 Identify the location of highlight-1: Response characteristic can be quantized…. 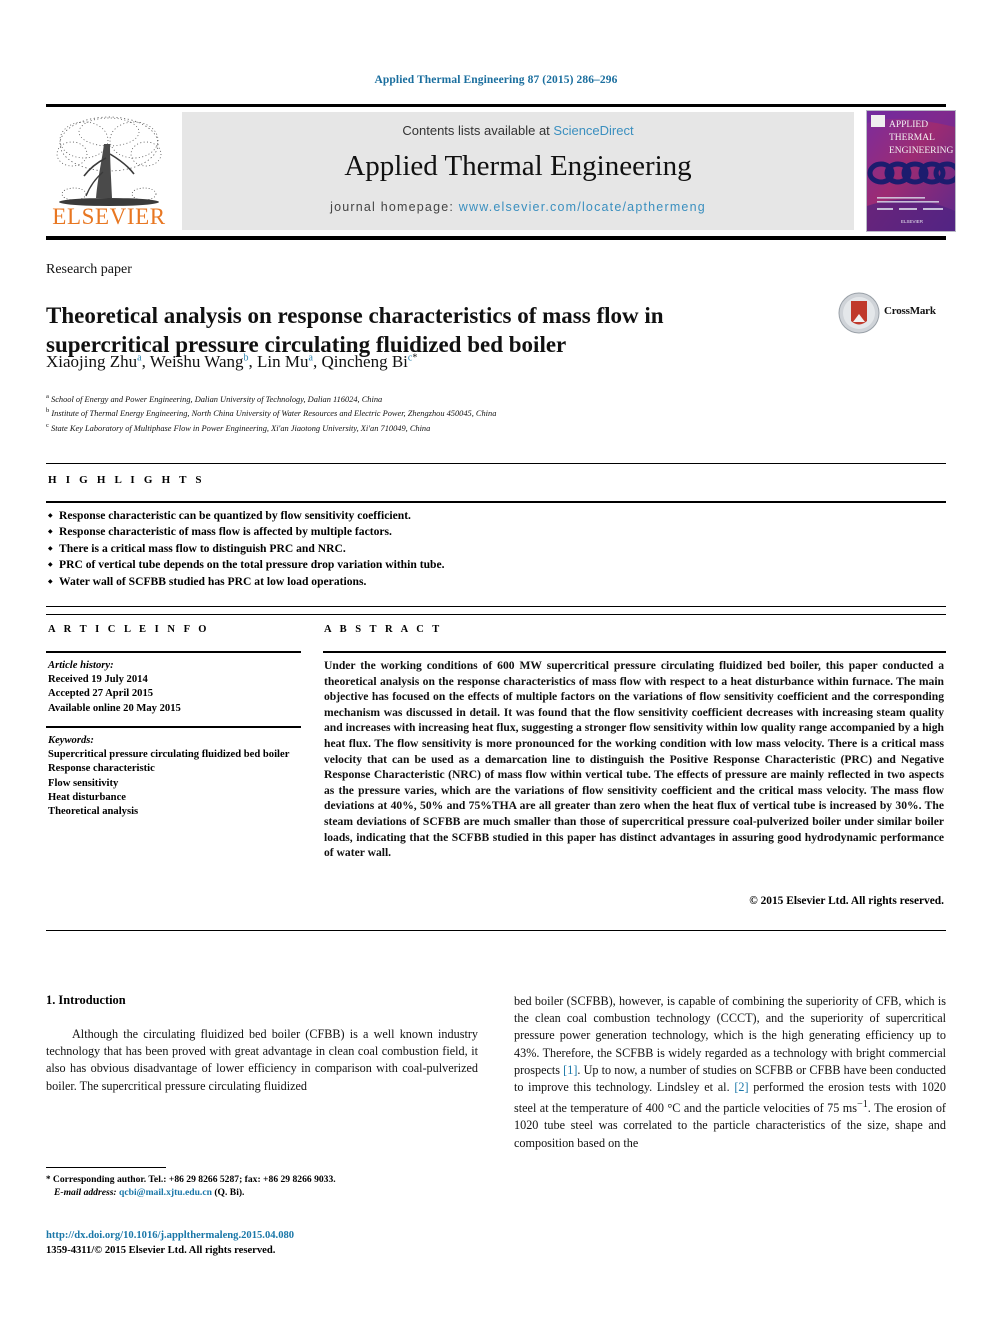
(235, 515).